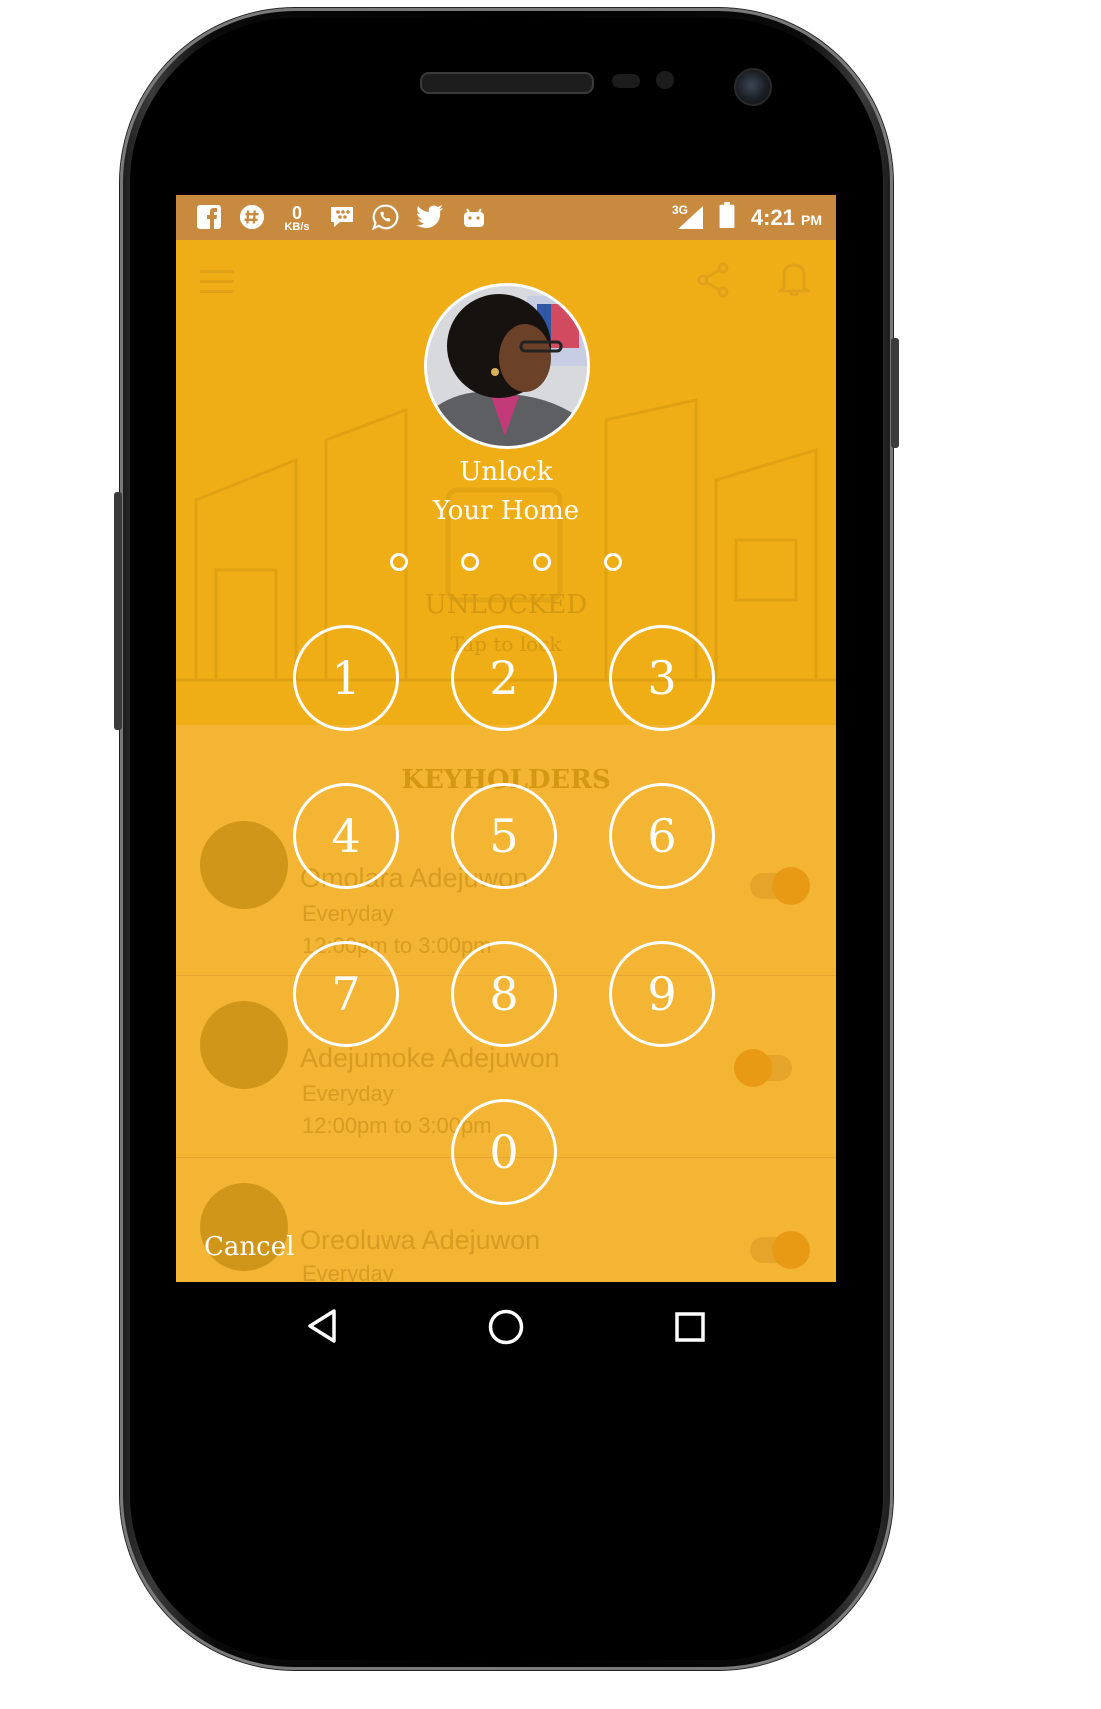  What do you see at coordinates (690, 217) in the screenshot?
I see `signal-icon` at bounding box center [690, 217].